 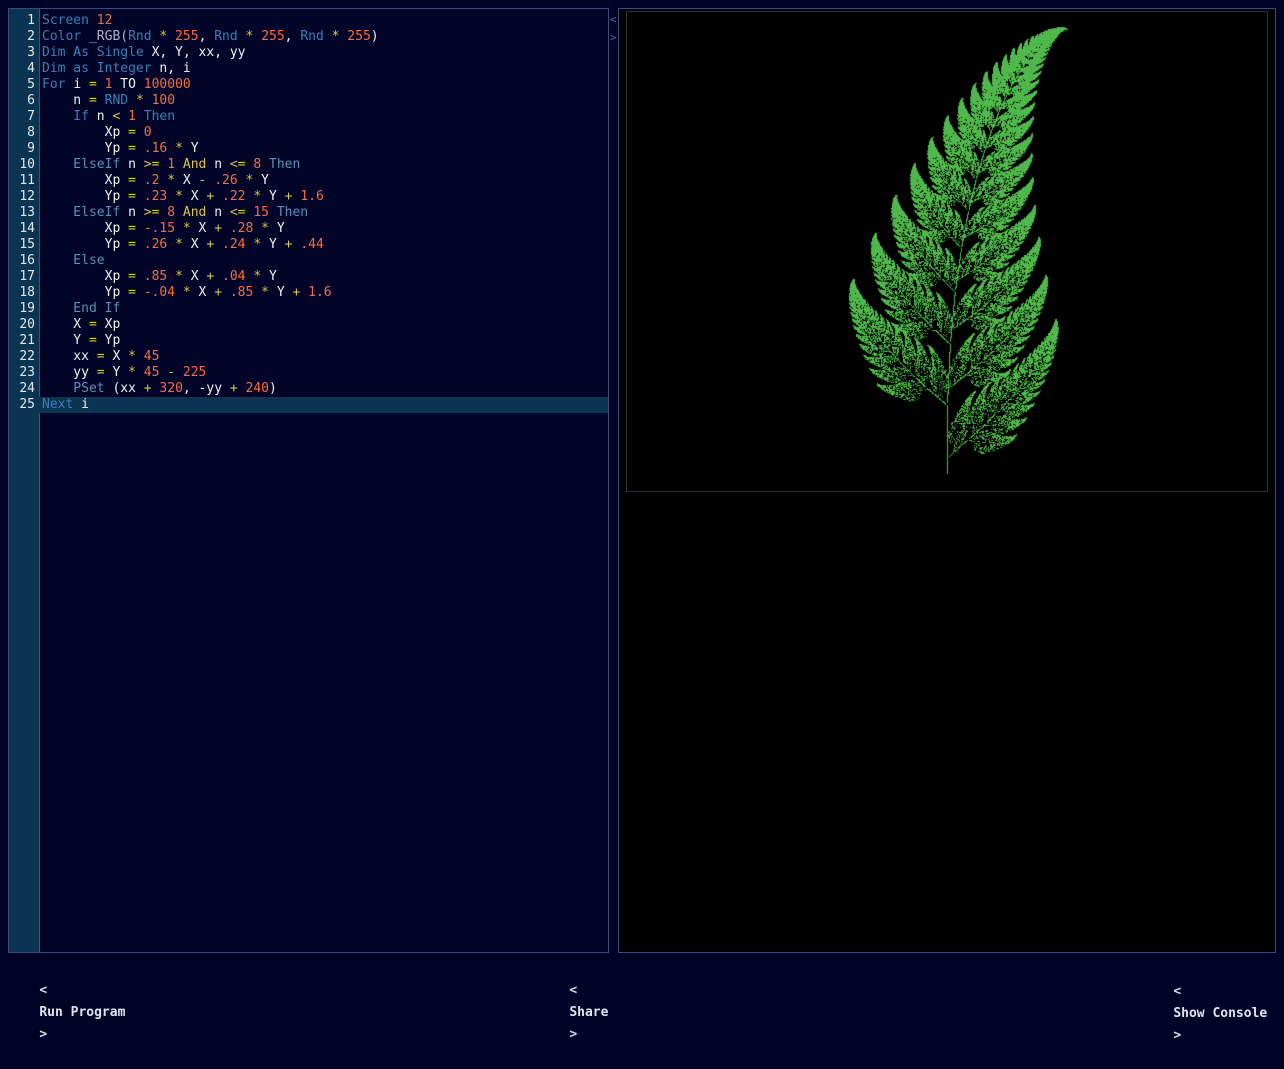 I want to click on line-number: 21, so click(x=22, y=341).